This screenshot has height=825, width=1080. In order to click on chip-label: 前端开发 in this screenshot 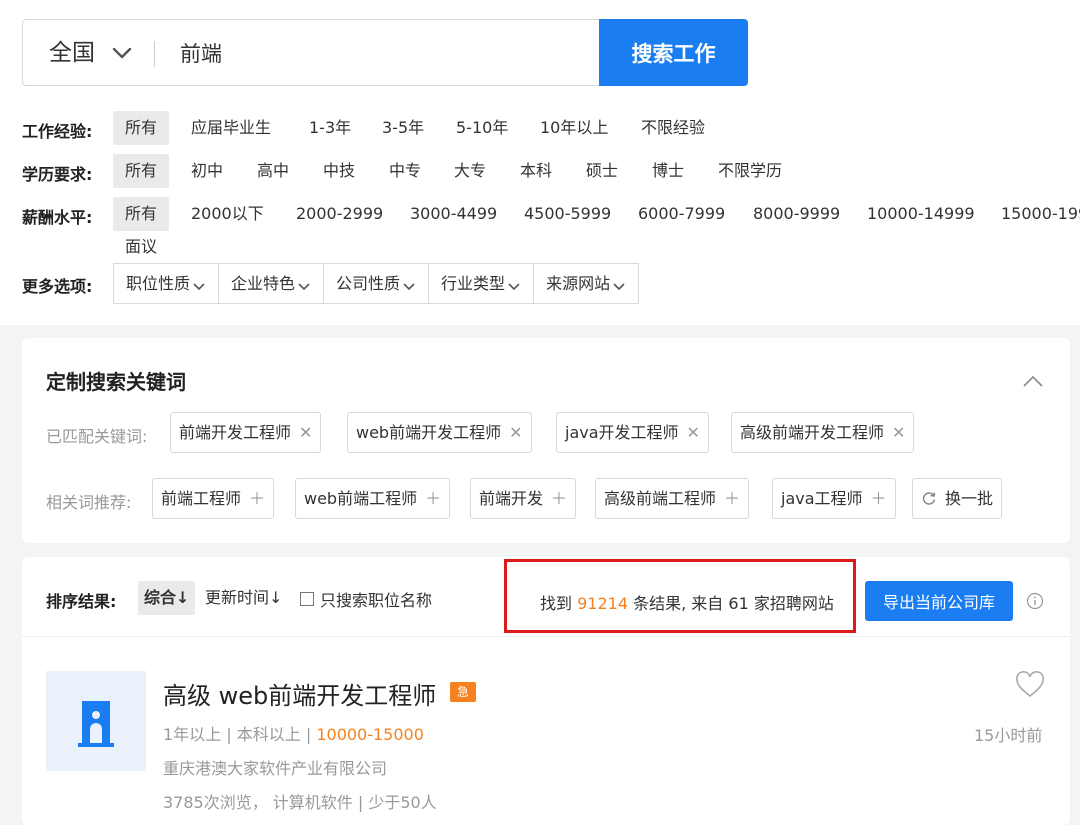, I will do `click(511, 498)`.